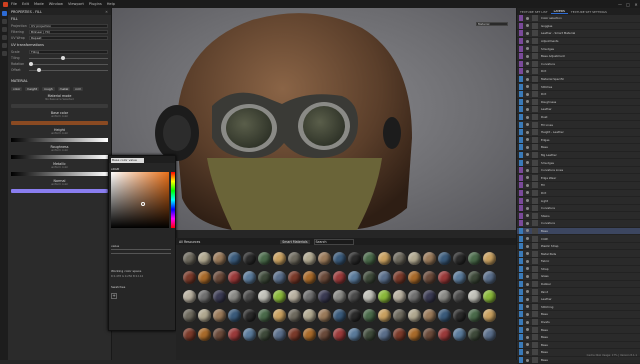  I want to click on color-channel-pill: color, so click(17, 89).